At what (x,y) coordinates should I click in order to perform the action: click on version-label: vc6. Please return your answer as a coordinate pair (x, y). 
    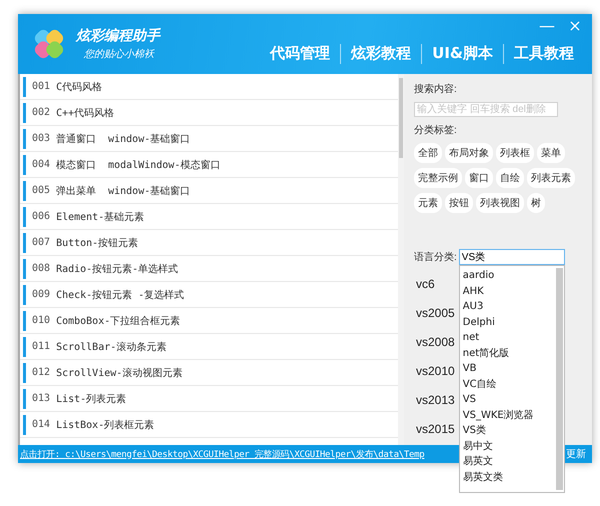
    Looking at the image, I should click on (425, 284).